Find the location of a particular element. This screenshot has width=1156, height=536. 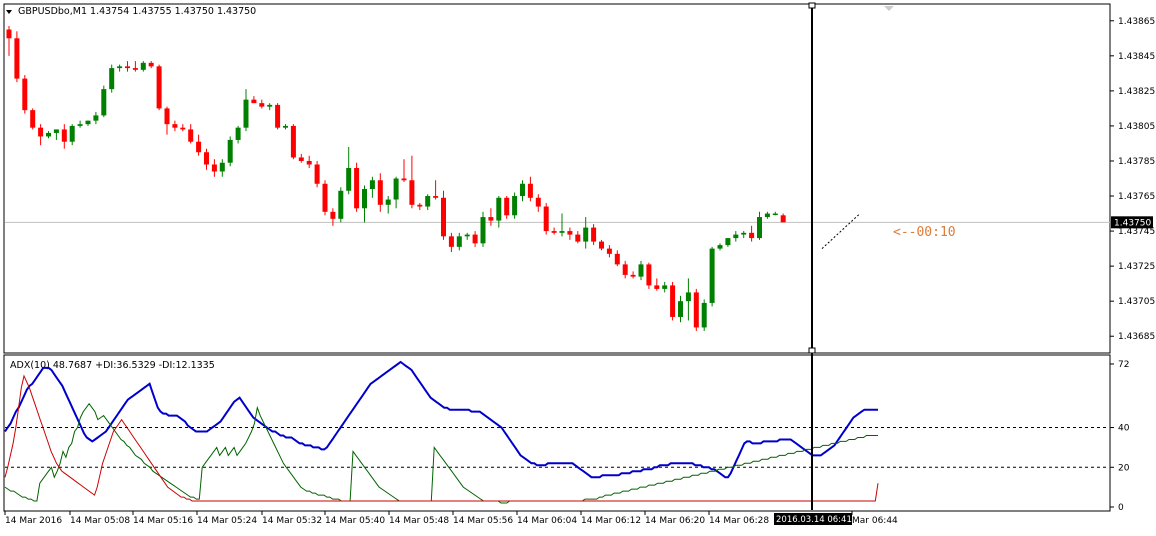

price-tick-label: 1.43805 is located at coordinates (1136, 127).